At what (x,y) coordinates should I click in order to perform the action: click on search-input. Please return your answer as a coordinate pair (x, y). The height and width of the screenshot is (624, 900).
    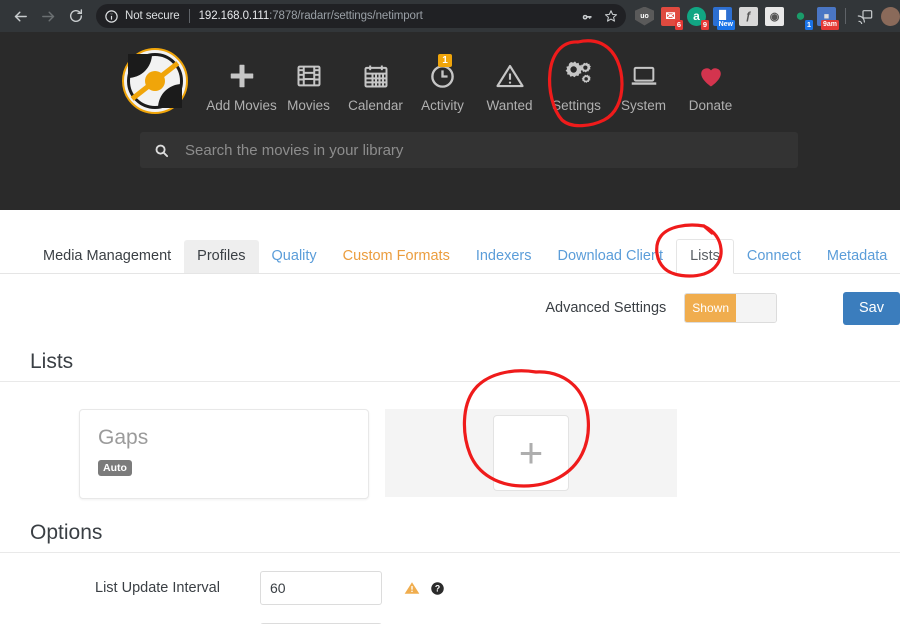
    Looking at the image, I should click on (484, 150).